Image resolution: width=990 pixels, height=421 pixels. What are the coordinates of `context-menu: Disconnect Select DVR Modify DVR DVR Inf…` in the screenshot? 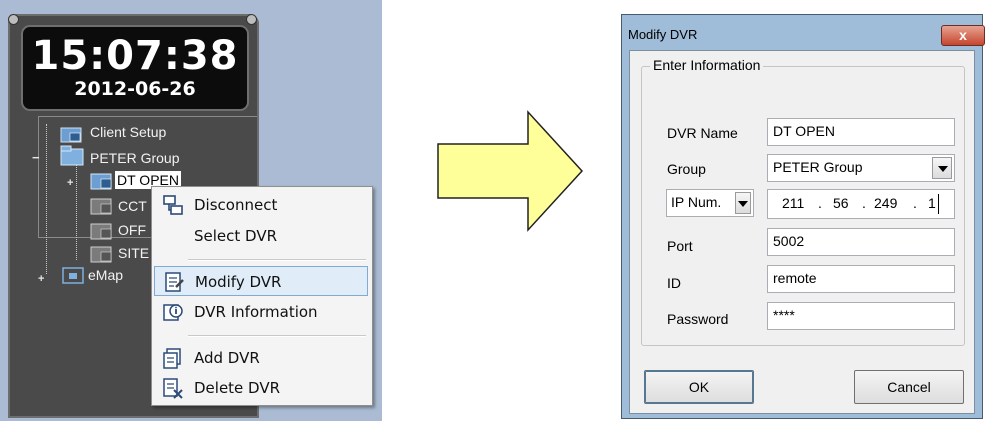 It's located at (262, 296).